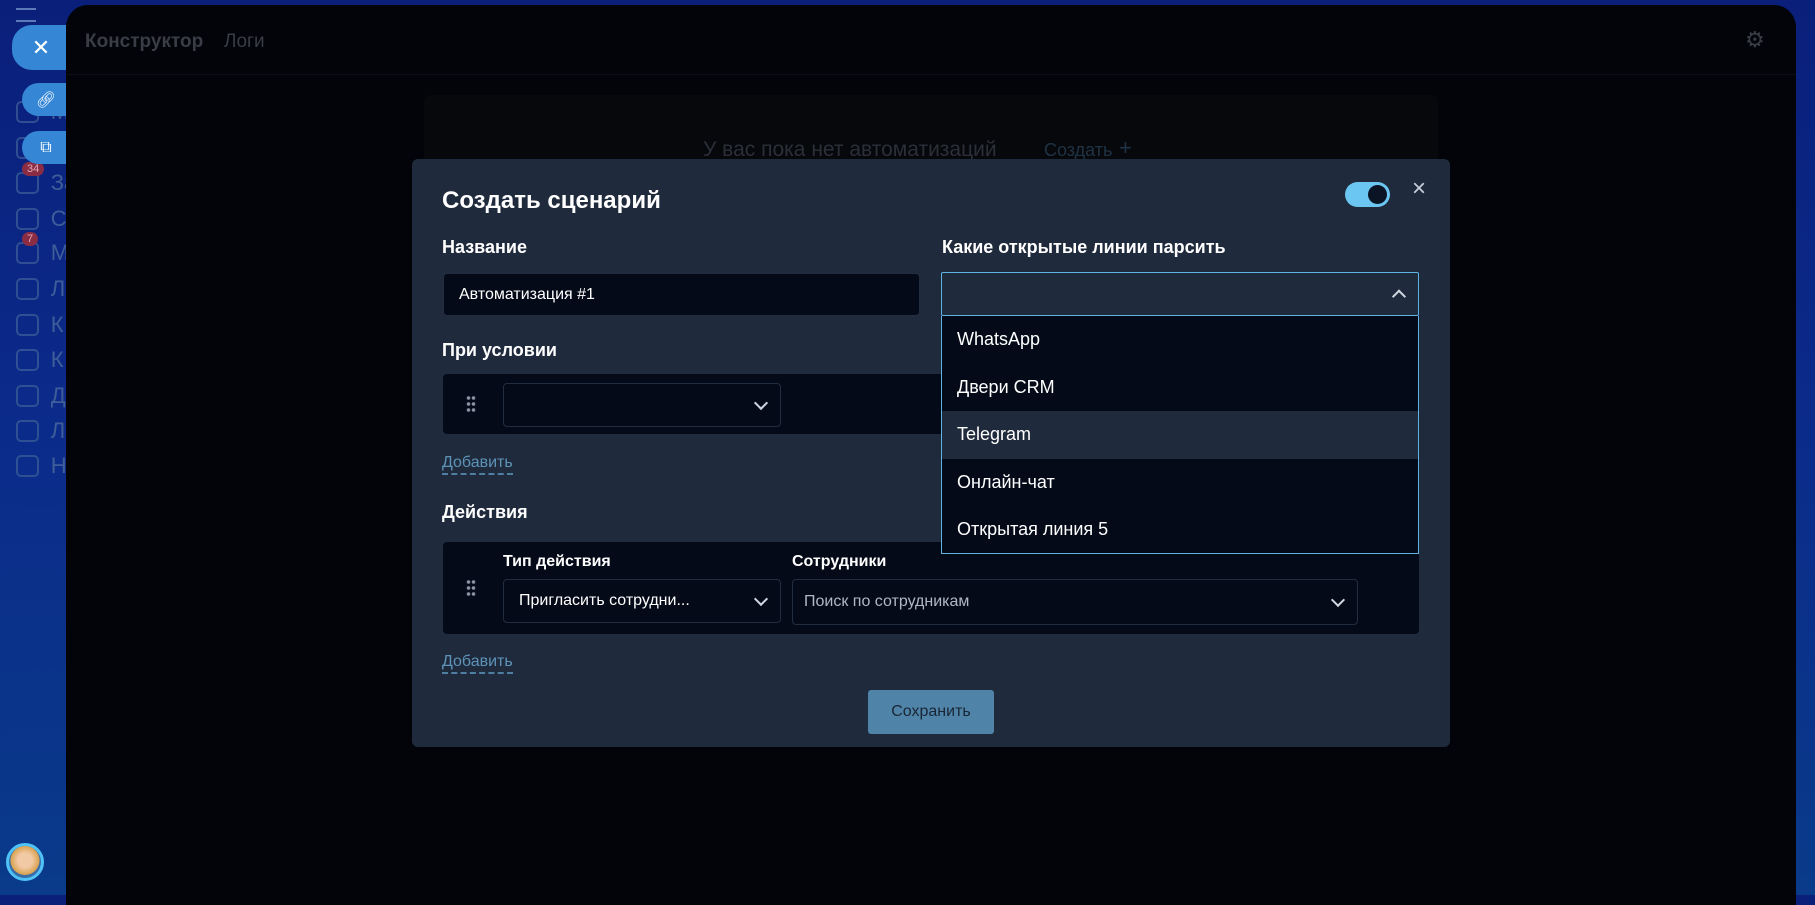 Image resolution: width=1815 pixels, height=905 pixels. Describe the element at coordinates (58, 253) in the screenshot. I see `sidebar-item-label: М` at that location.